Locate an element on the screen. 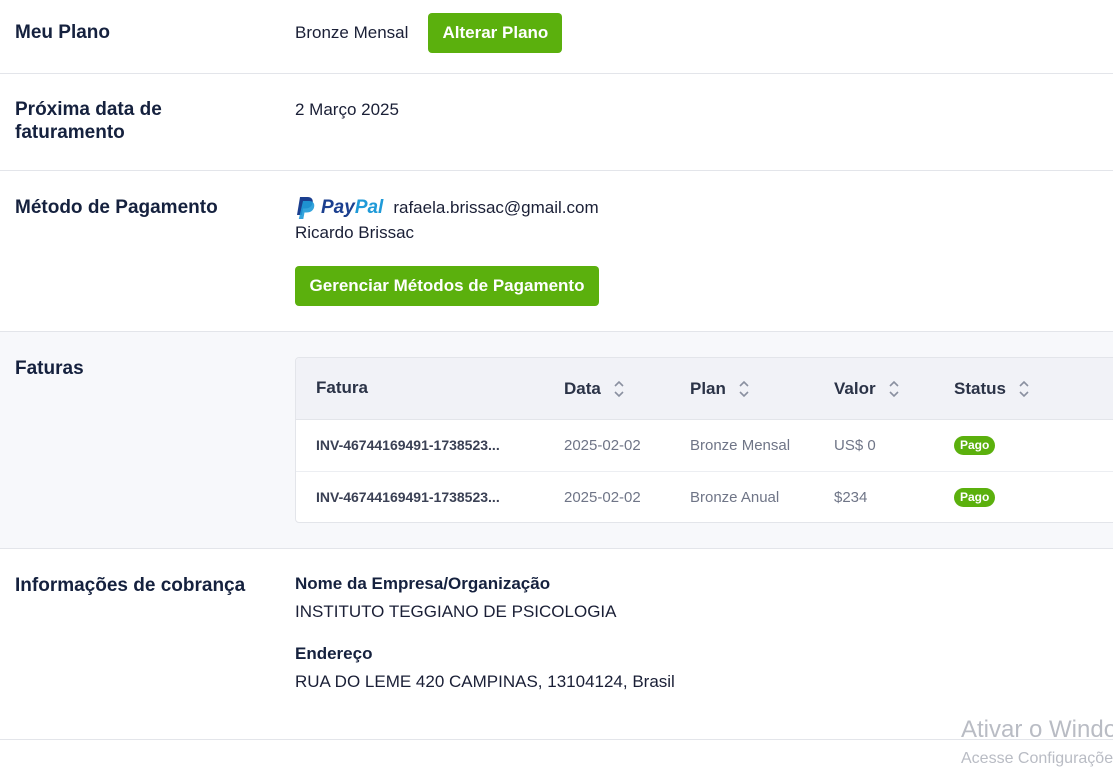  column-header-invoice: Fatura is located at coordinates (342, 387).